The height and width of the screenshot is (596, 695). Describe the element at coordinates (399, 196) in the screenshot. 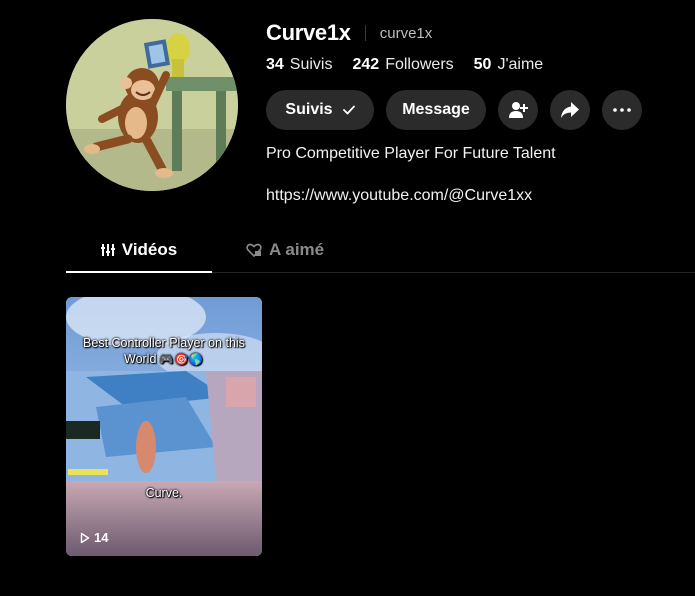

I see `bio-link: https://www.youtube.com/@Curve1xx` at that location.